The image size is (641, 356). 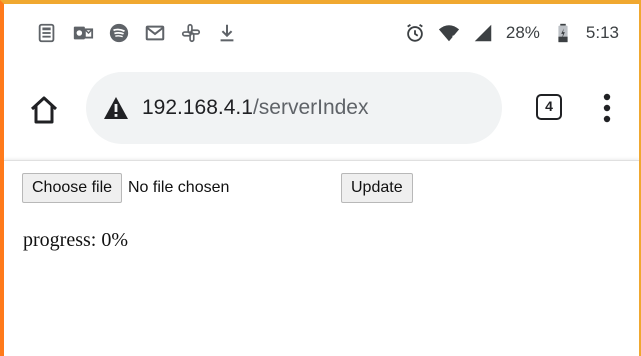 What do you see at coordinates (75, 240) in the screenshot?
I see `progress-text: progress: 0%` at bounding box center [75, 240].